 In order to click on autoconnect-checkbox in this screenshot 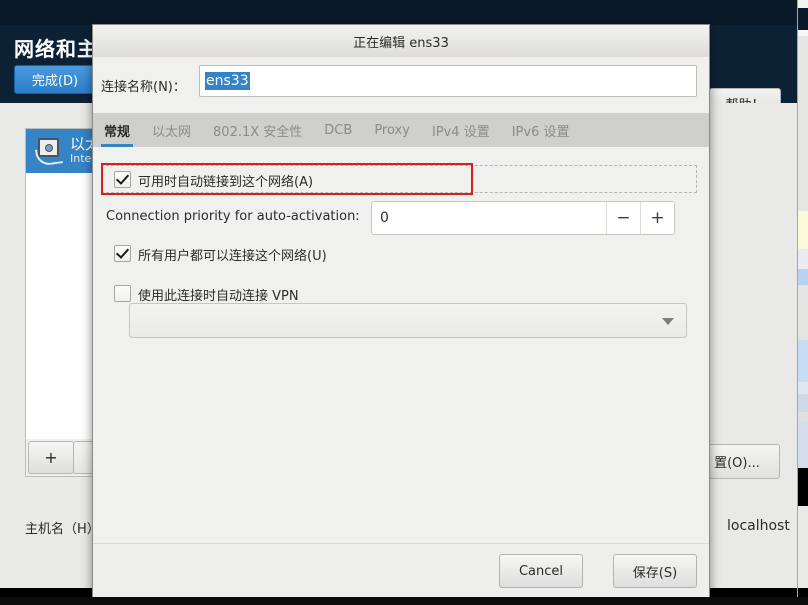, I will do `click(122, 179)`.